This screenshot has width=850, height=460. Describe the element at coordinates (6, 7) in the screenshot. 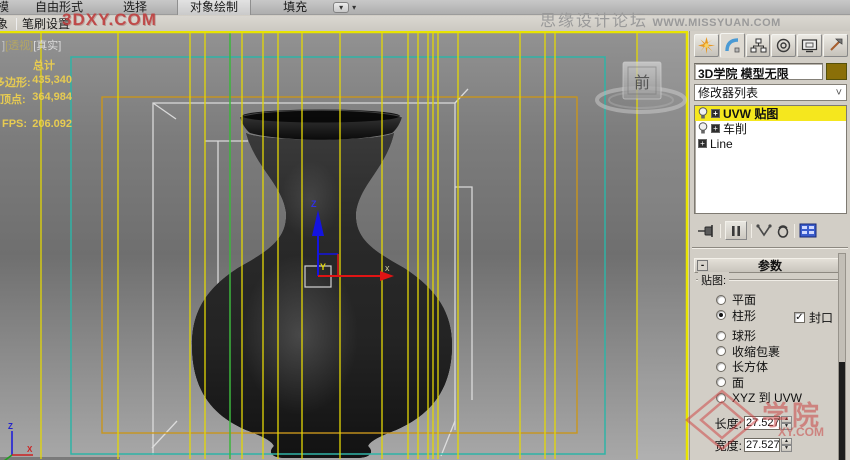

I see `ribbon-tab-clipped: 模` at that location.